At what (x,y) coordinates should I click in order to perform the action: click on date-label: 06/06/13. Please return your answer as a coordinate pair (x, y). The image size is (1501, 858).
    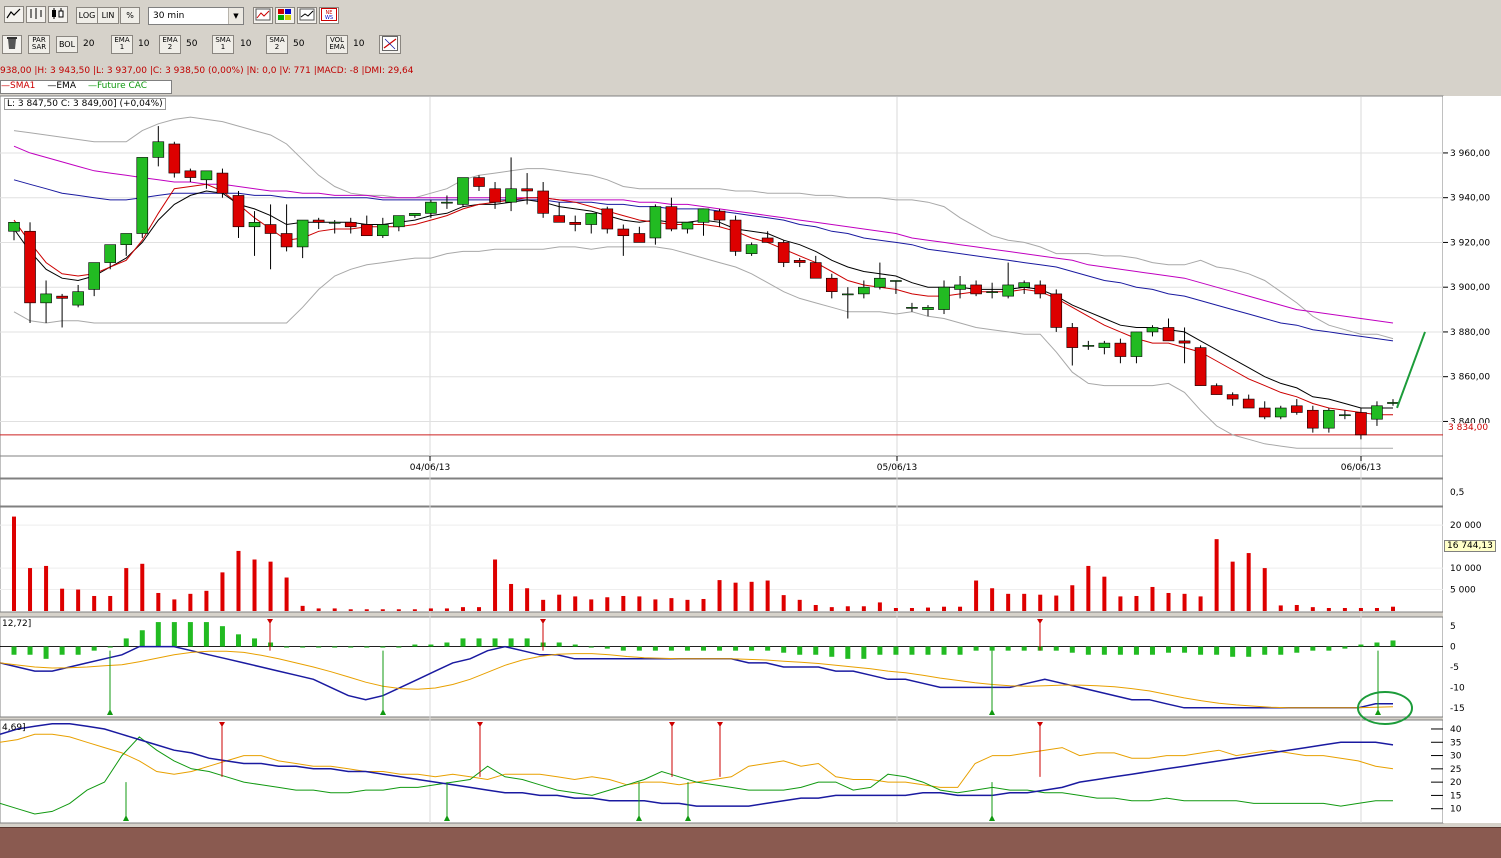
    Looking at the image, I should click on (1361, 468).